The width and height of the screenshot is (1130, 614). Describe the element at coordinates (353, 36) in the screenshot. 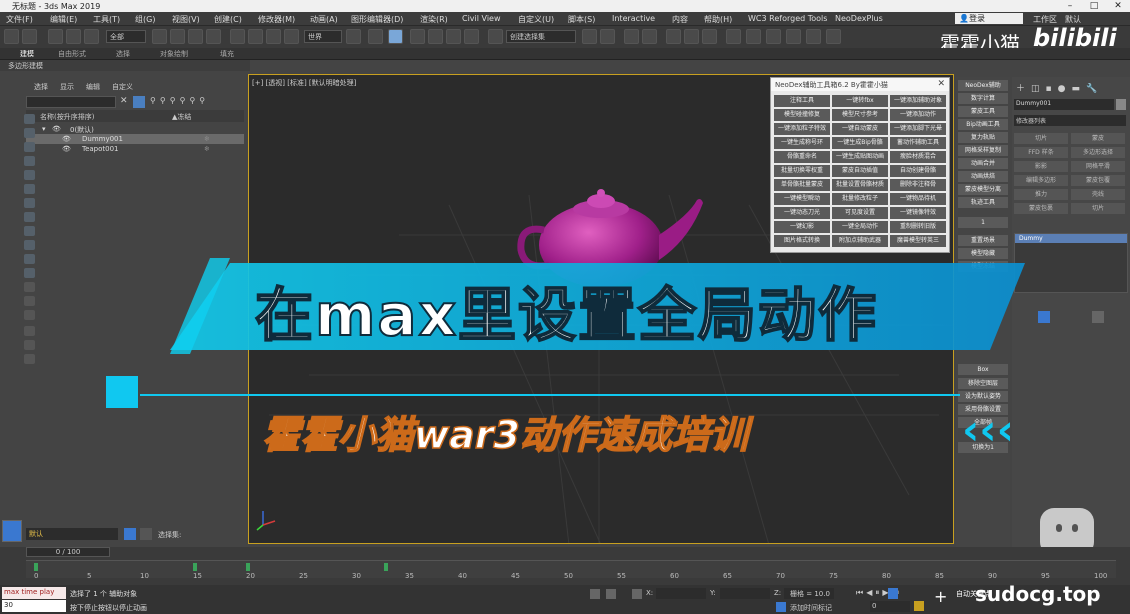

I see `pivot-icon` at that location.